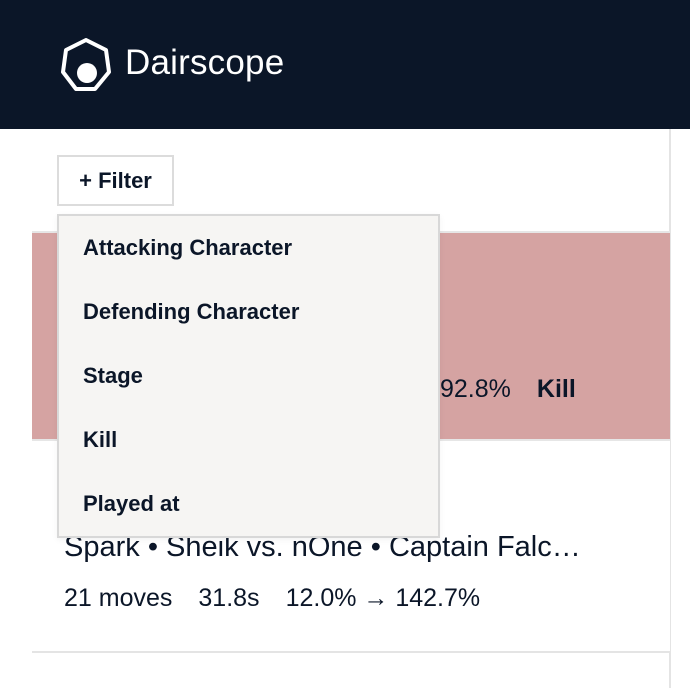 Image resolution: width=690 pixels, height=688 pixels. I want to click on kill-badge: Kill, so click(556, 389).